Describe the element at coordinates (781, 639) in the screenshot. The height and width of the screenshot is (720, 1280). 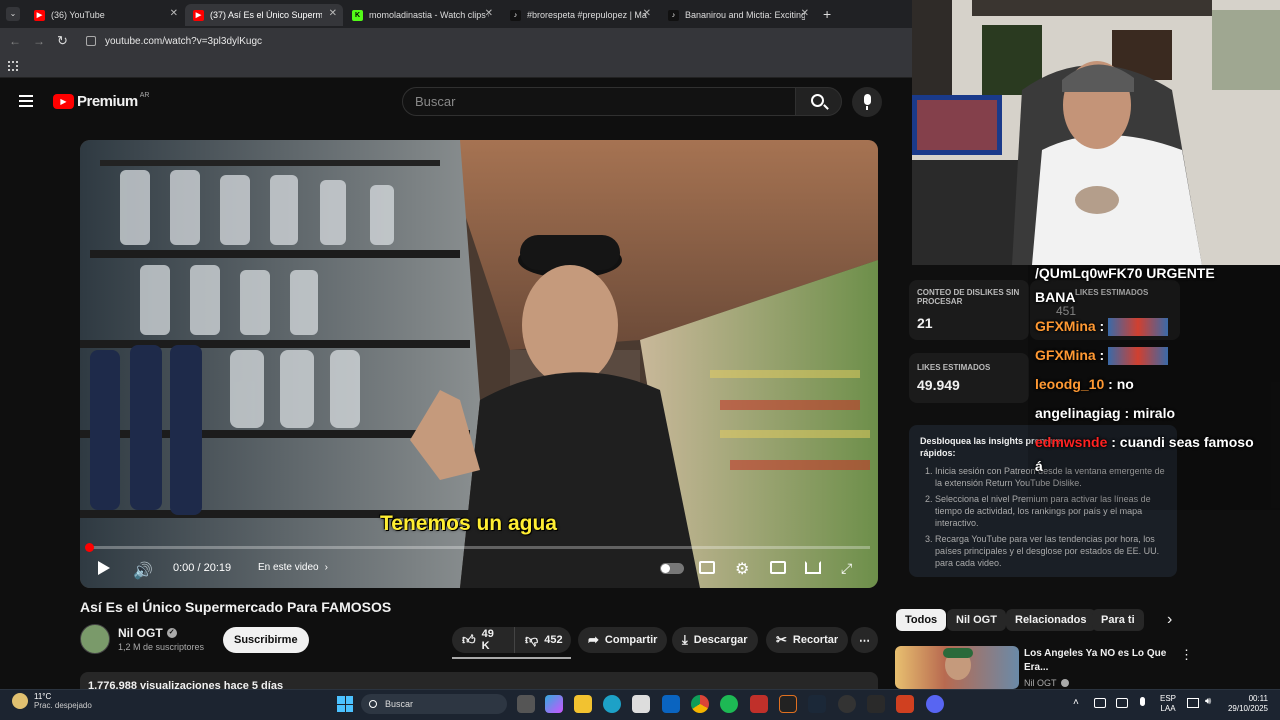
I see `scissors-icon: ✂` at that location.